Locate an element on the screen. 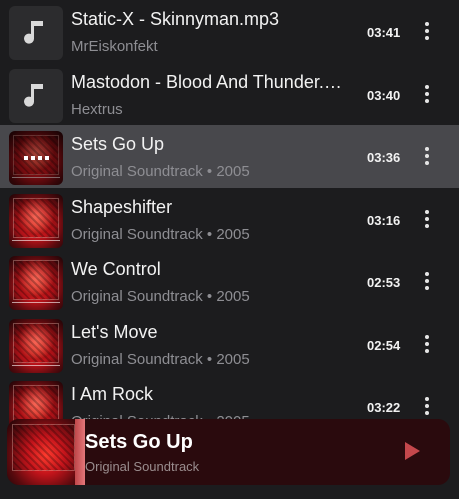 The image size is (459, 499). track-title: Static-X - Skinnyman.mp3 is located at coordinates (175, 19).